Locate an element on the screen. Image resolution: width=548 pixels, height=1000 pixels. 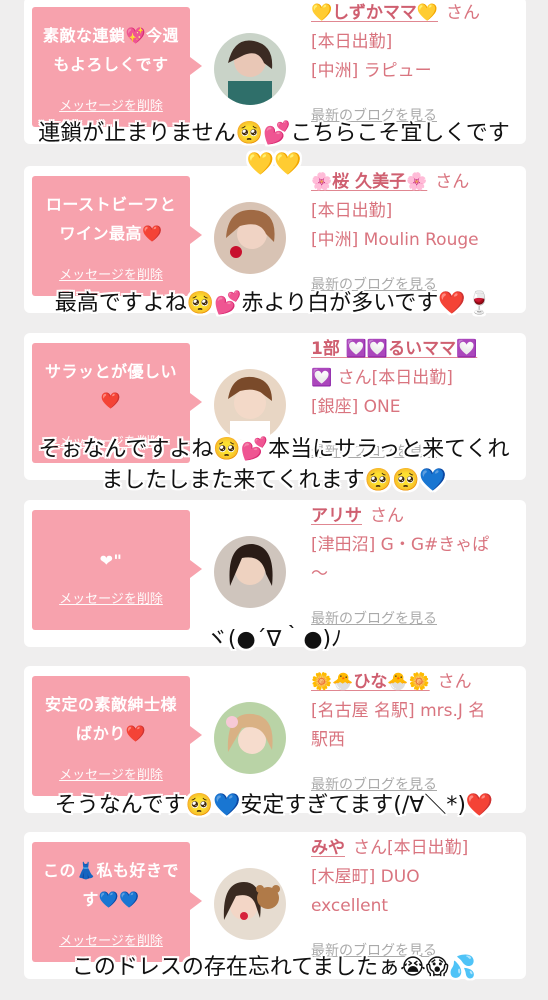
shop-line: [津田沼] G・G#きゃぱ is located at coordinates (400, 545).